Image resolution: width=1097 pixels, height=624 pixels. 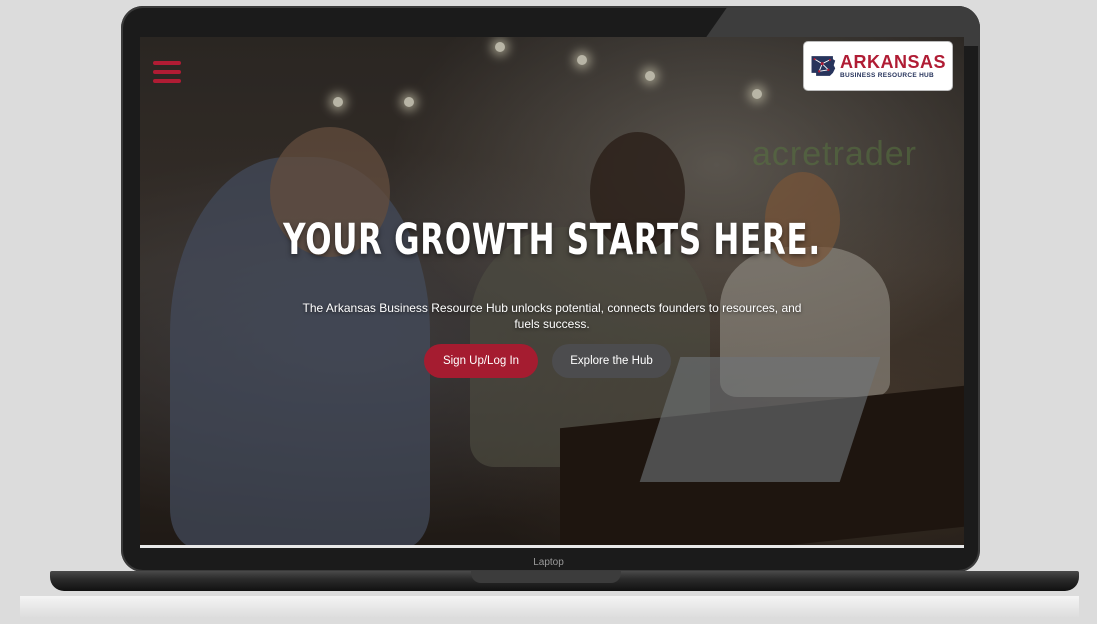 I want to click on site-logo: ARKANSAS BUSINESS RESOURCE HUB, so click(x=878, y=66).